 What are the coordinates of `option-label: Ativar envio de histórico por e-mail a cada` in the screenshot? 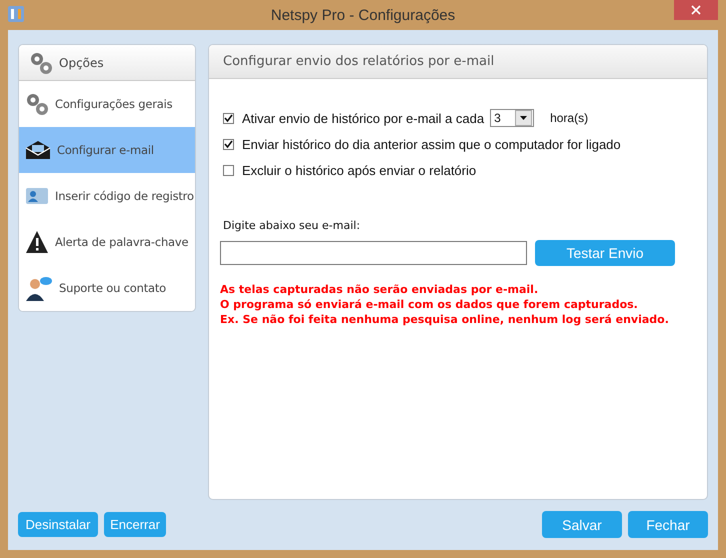 It's located at (363, 118).